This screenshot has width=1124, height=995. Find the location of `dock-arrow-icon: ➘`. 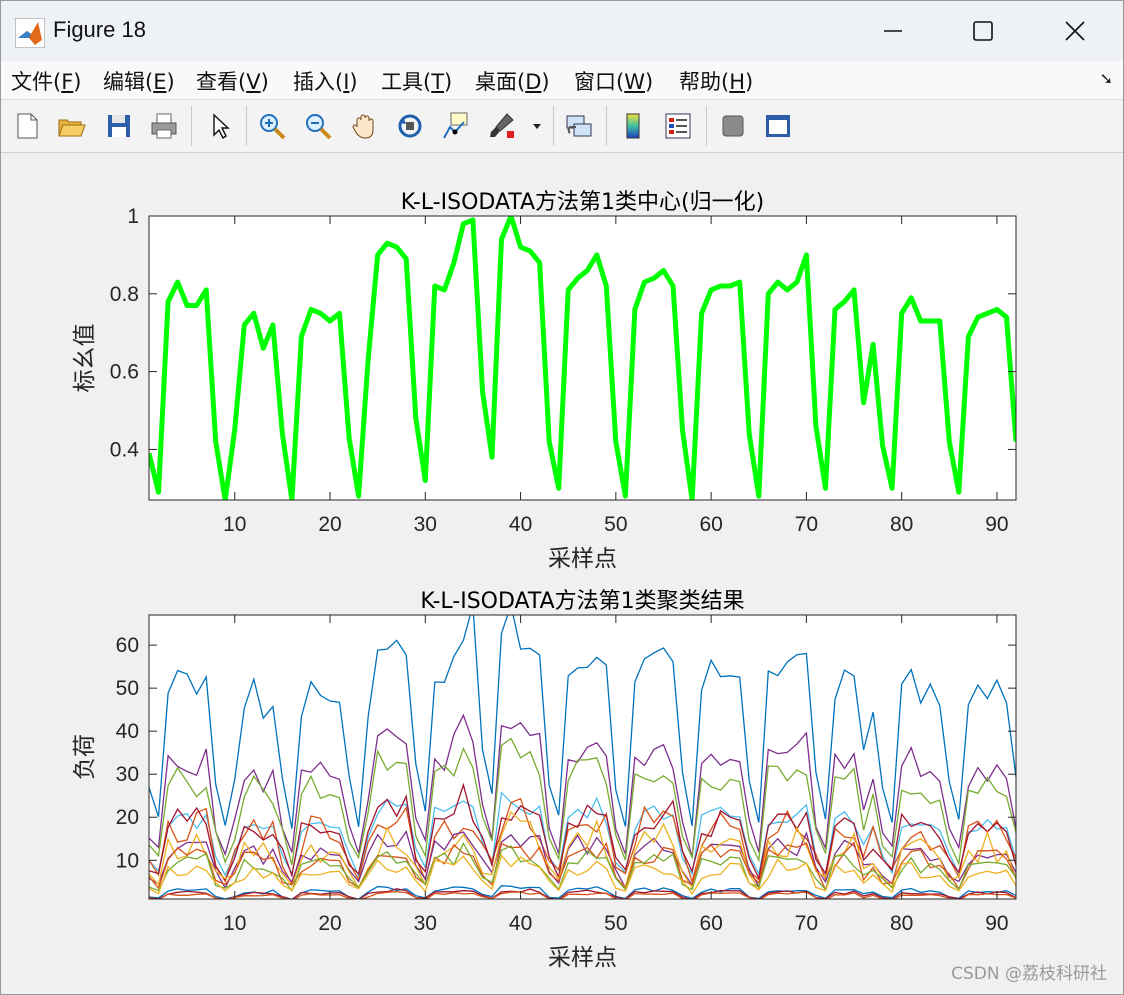

dock-arrow-icon: ➘ is located at coordinates (1106, 78).